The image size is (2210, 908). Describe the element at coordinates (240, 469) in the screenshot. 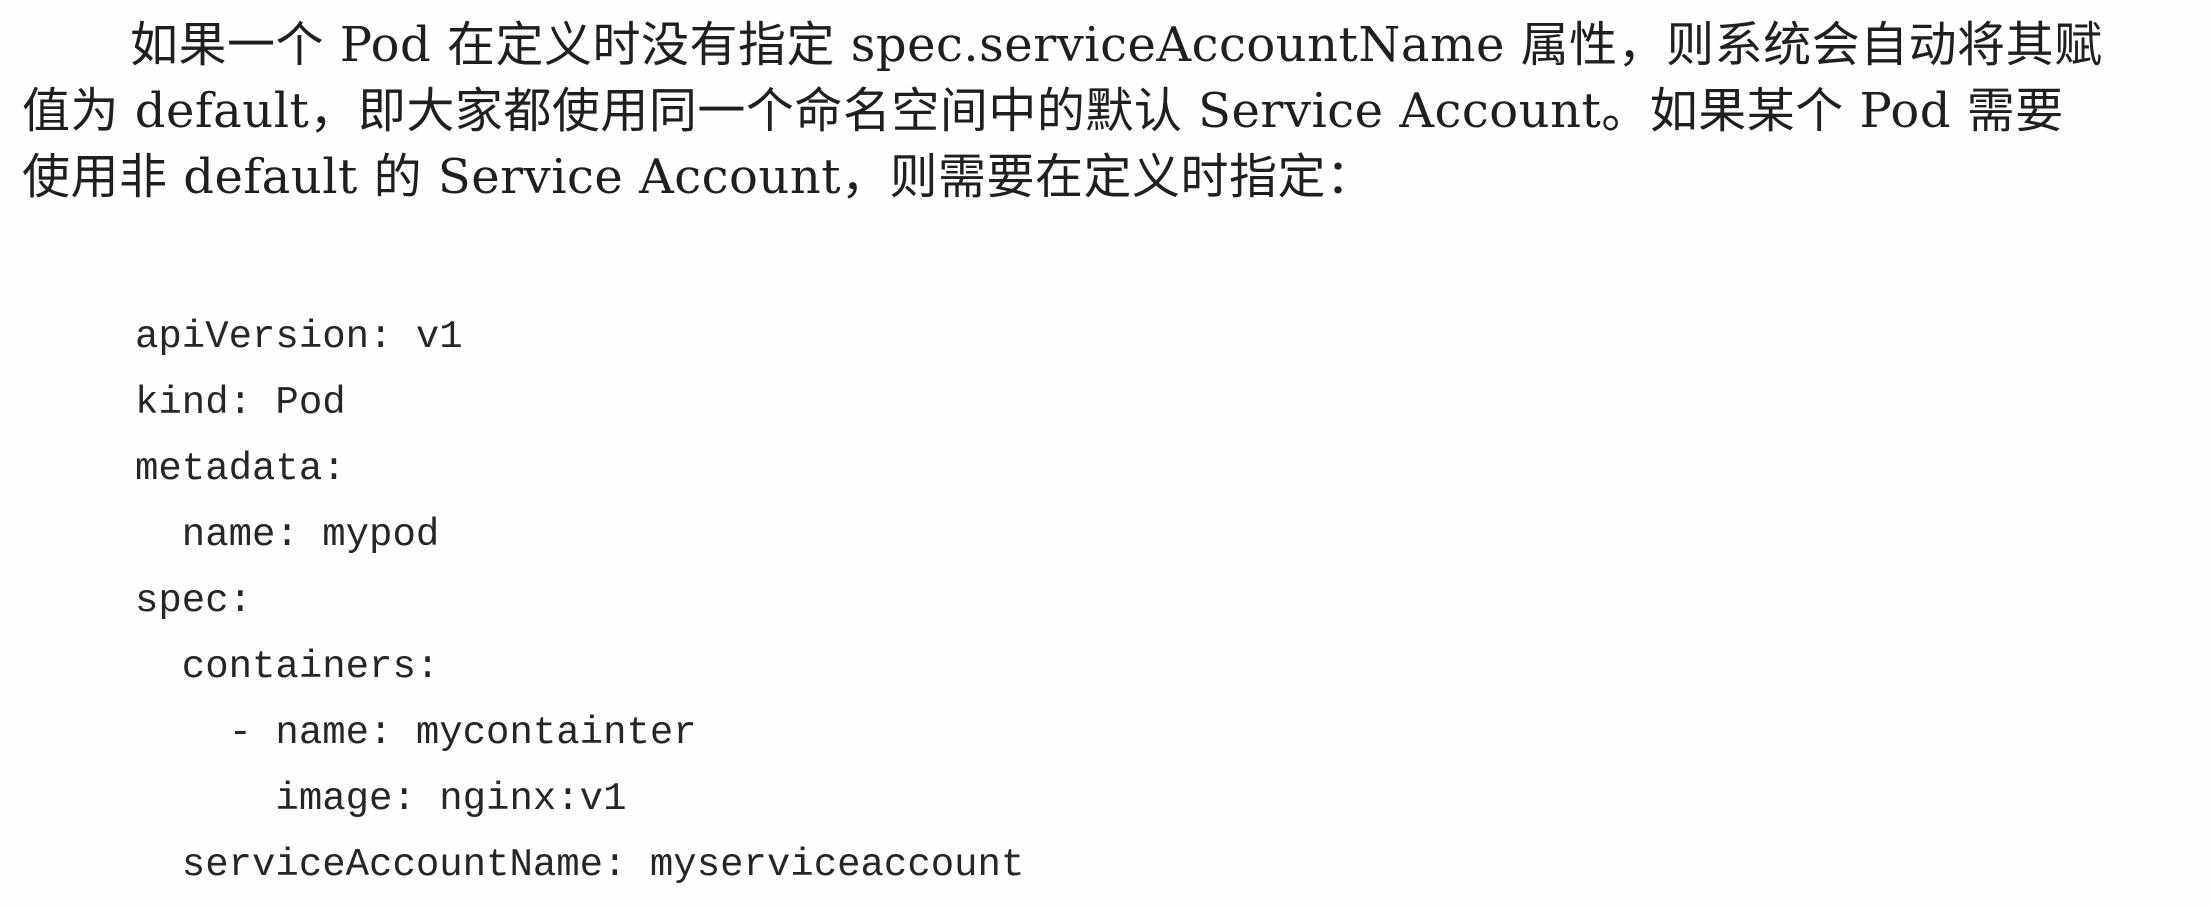

I see `code-line: metadata:` at that location.